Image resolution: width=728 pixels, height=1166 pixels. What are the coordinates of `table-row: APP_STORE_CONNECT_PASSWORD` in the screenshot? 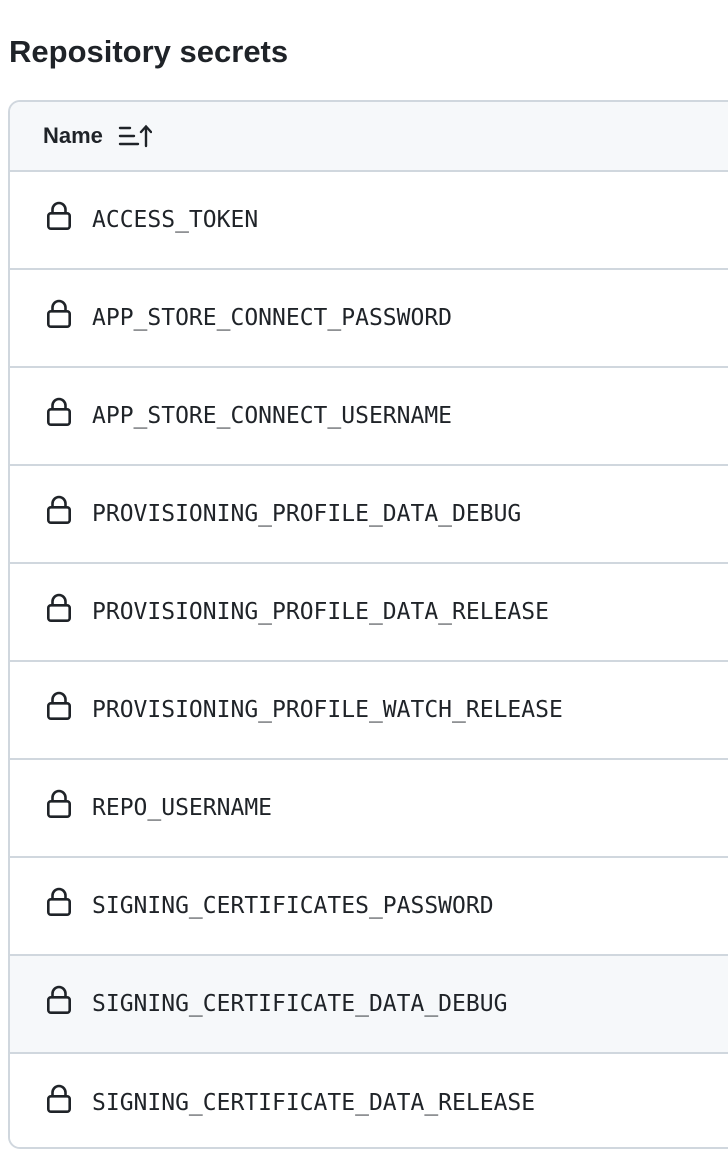 It's located at (369, 319).